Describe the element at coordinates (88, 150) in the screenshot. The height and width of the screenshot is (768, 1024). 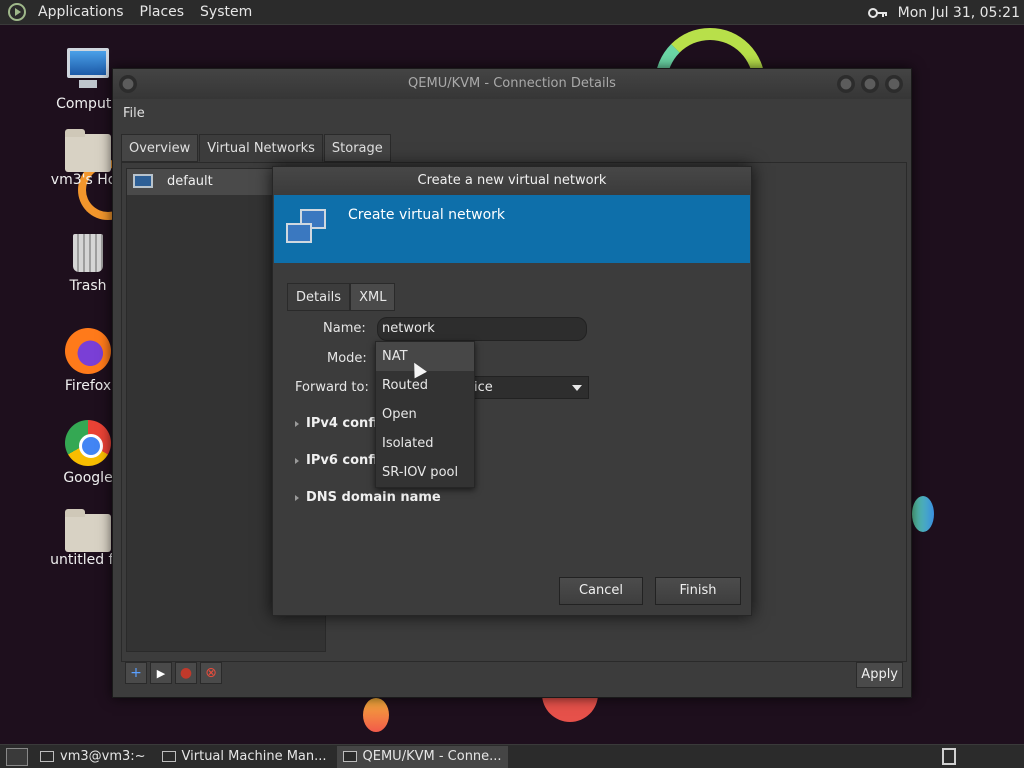
I see `home-folder-icon` at that location.